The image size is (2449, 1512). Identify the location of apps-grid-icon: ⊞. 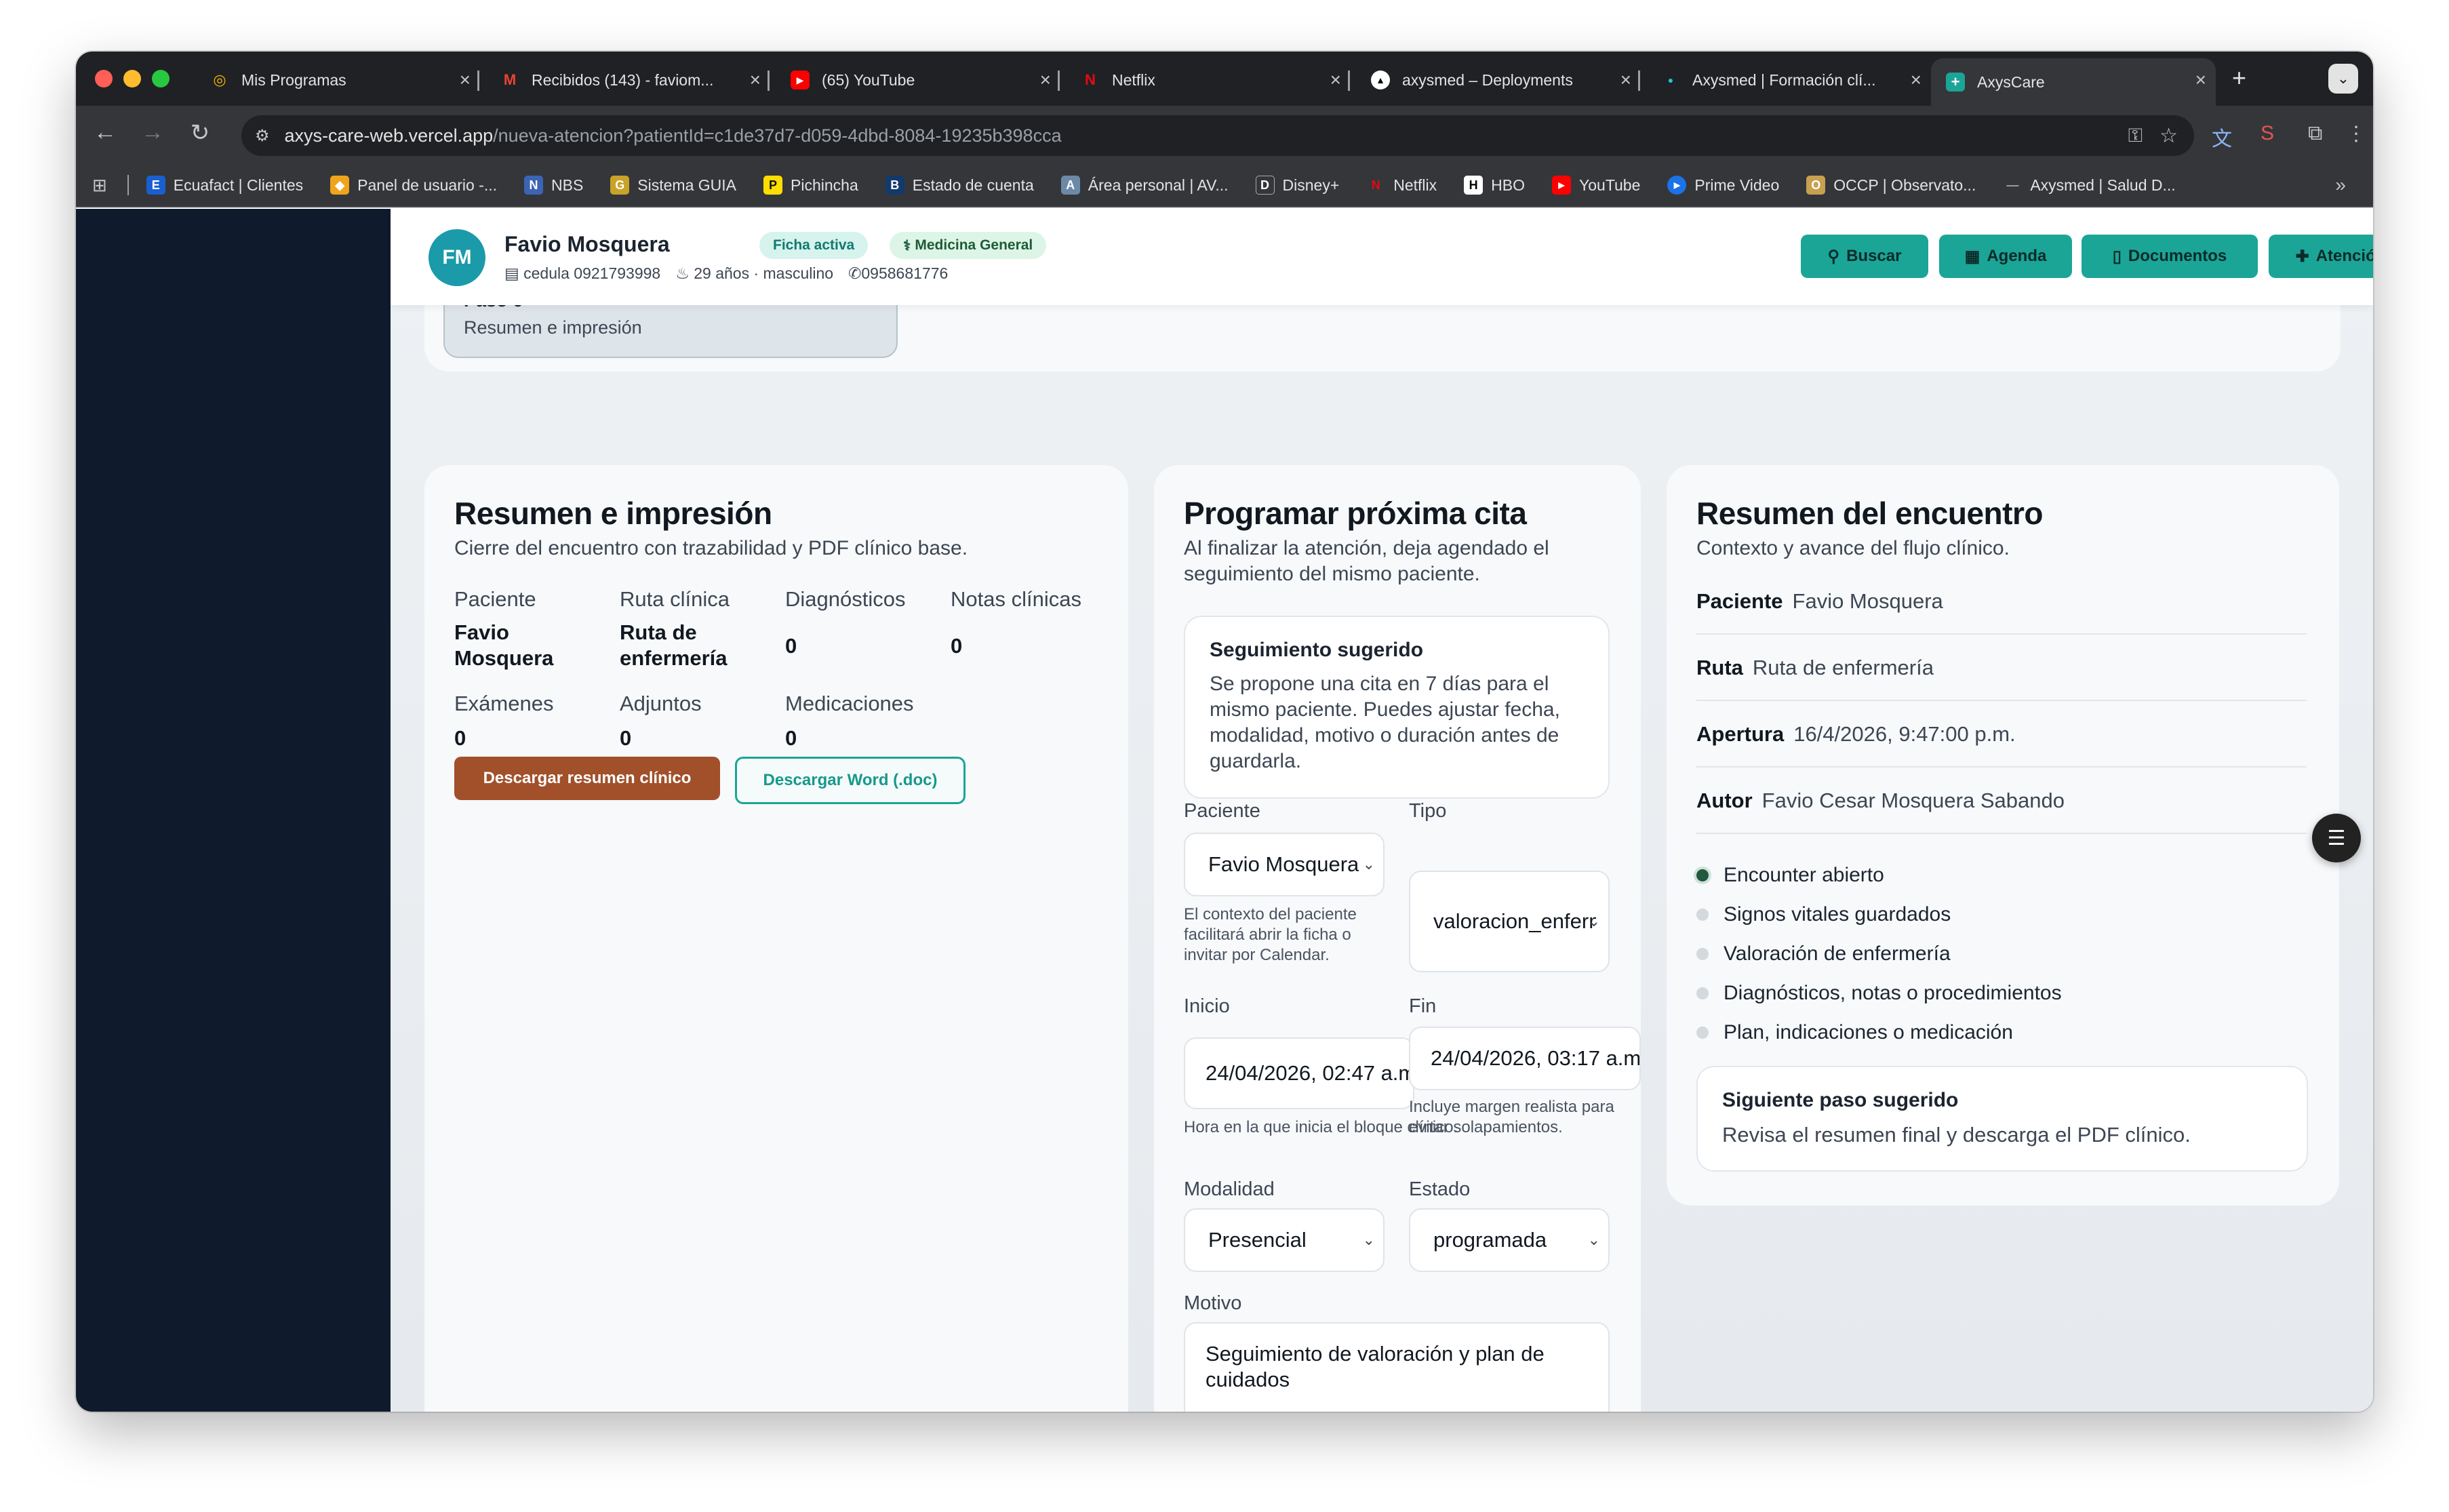
(100, 186).